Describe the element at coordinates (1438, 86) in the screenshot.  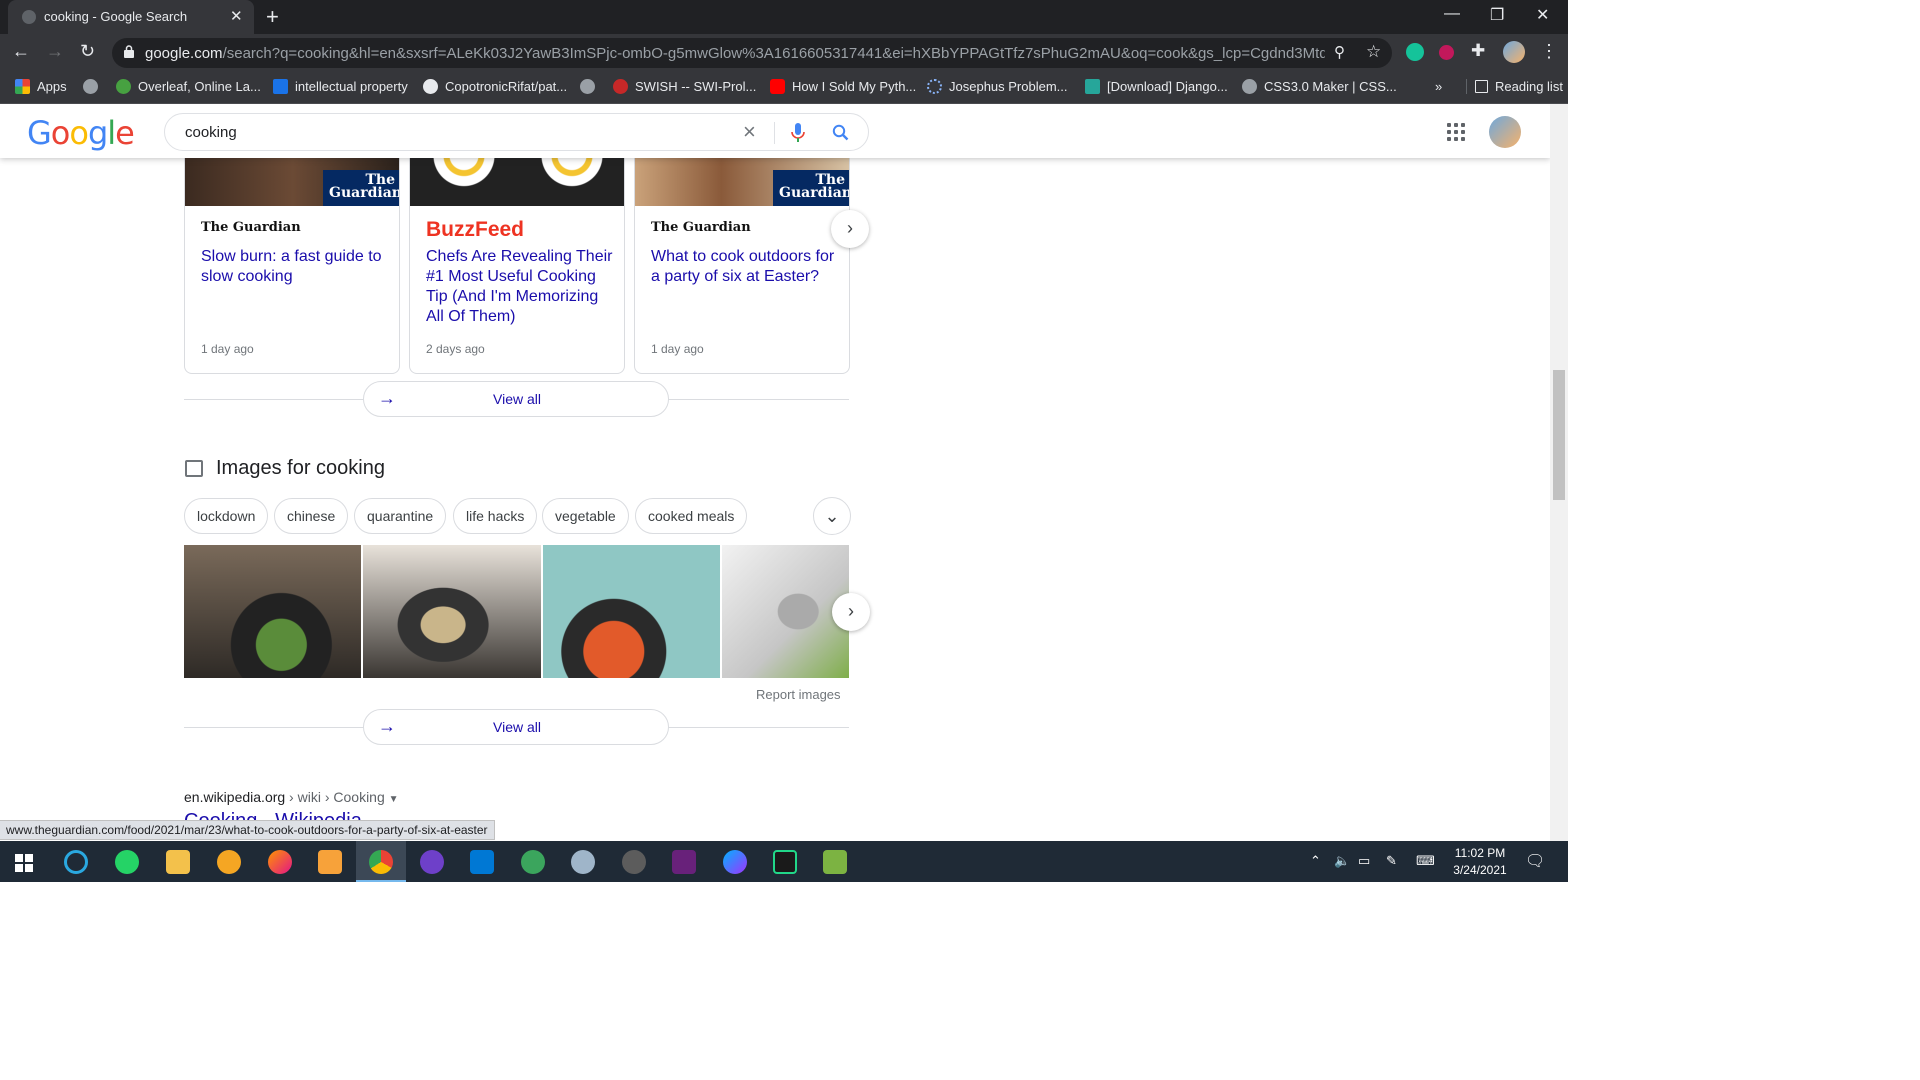
I see `more-bookmarks-button: »` at that location.